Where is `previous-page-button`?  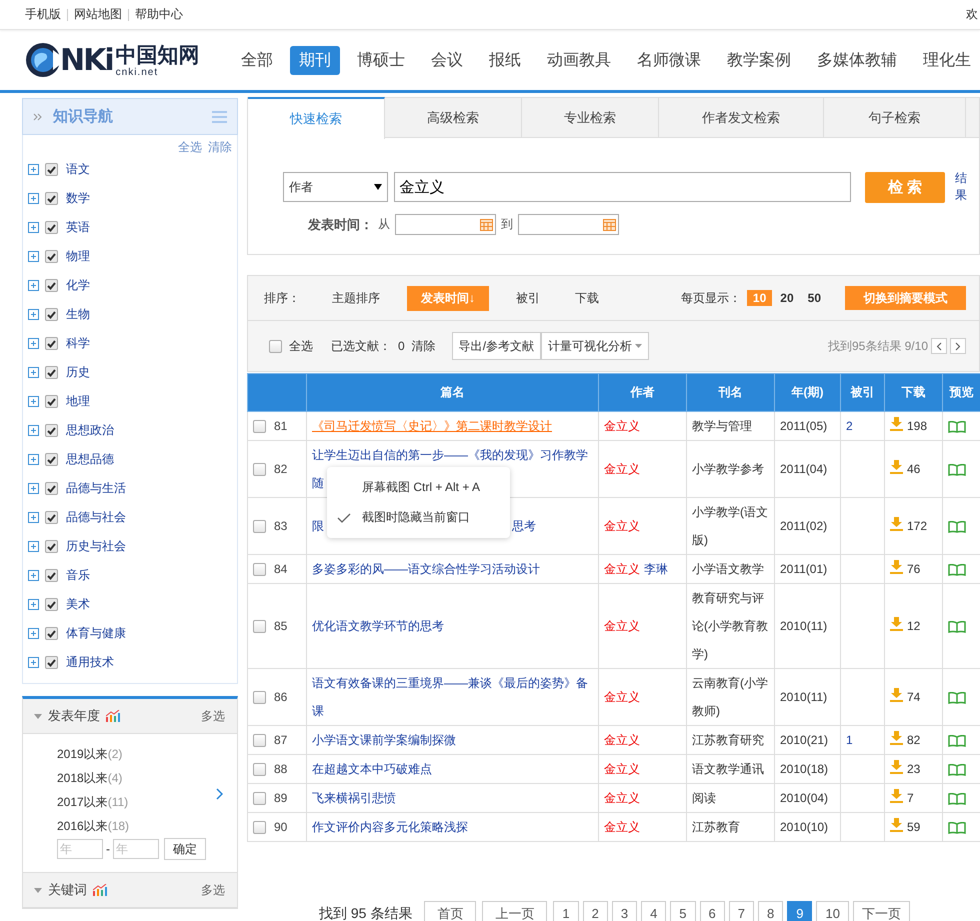 previous-page-button is located at coordinates (939, 346).